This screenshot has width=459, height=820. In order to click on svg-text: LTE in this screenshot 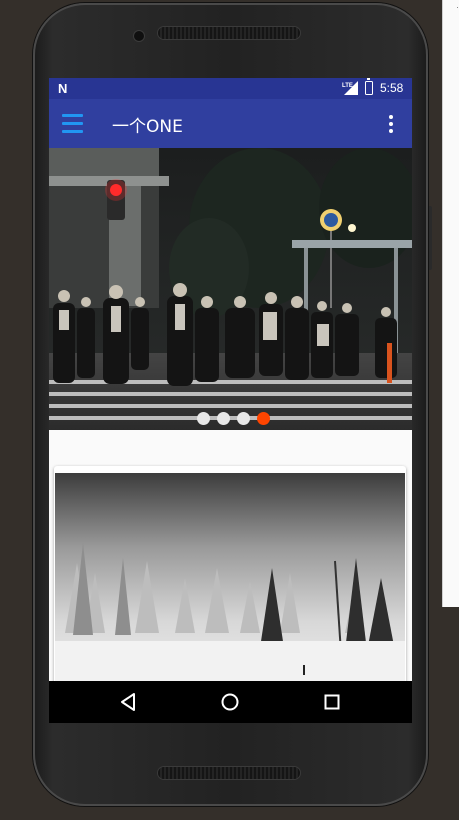, I will do `click(347, 86)`.